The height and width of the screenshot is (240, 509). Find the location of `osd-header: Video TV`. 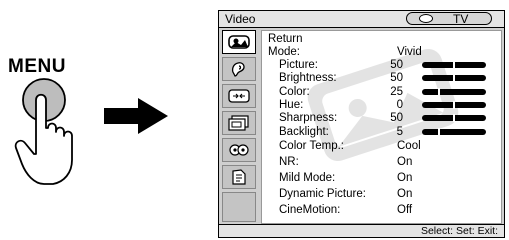

osd-header: Video TV is located at coordinates (361, 19).